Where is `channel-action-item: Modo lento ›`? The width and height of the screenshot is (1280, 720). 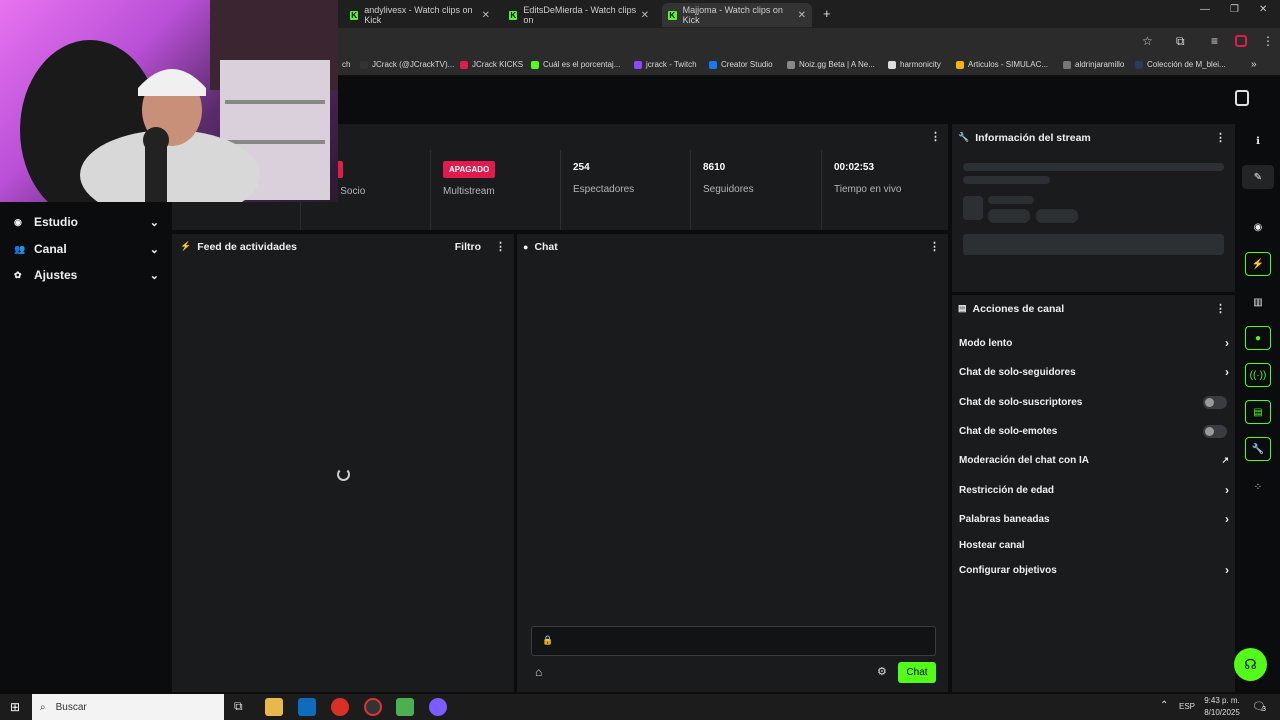
channel-action-item: Modo lento › is located at coordinates (1094, 343).